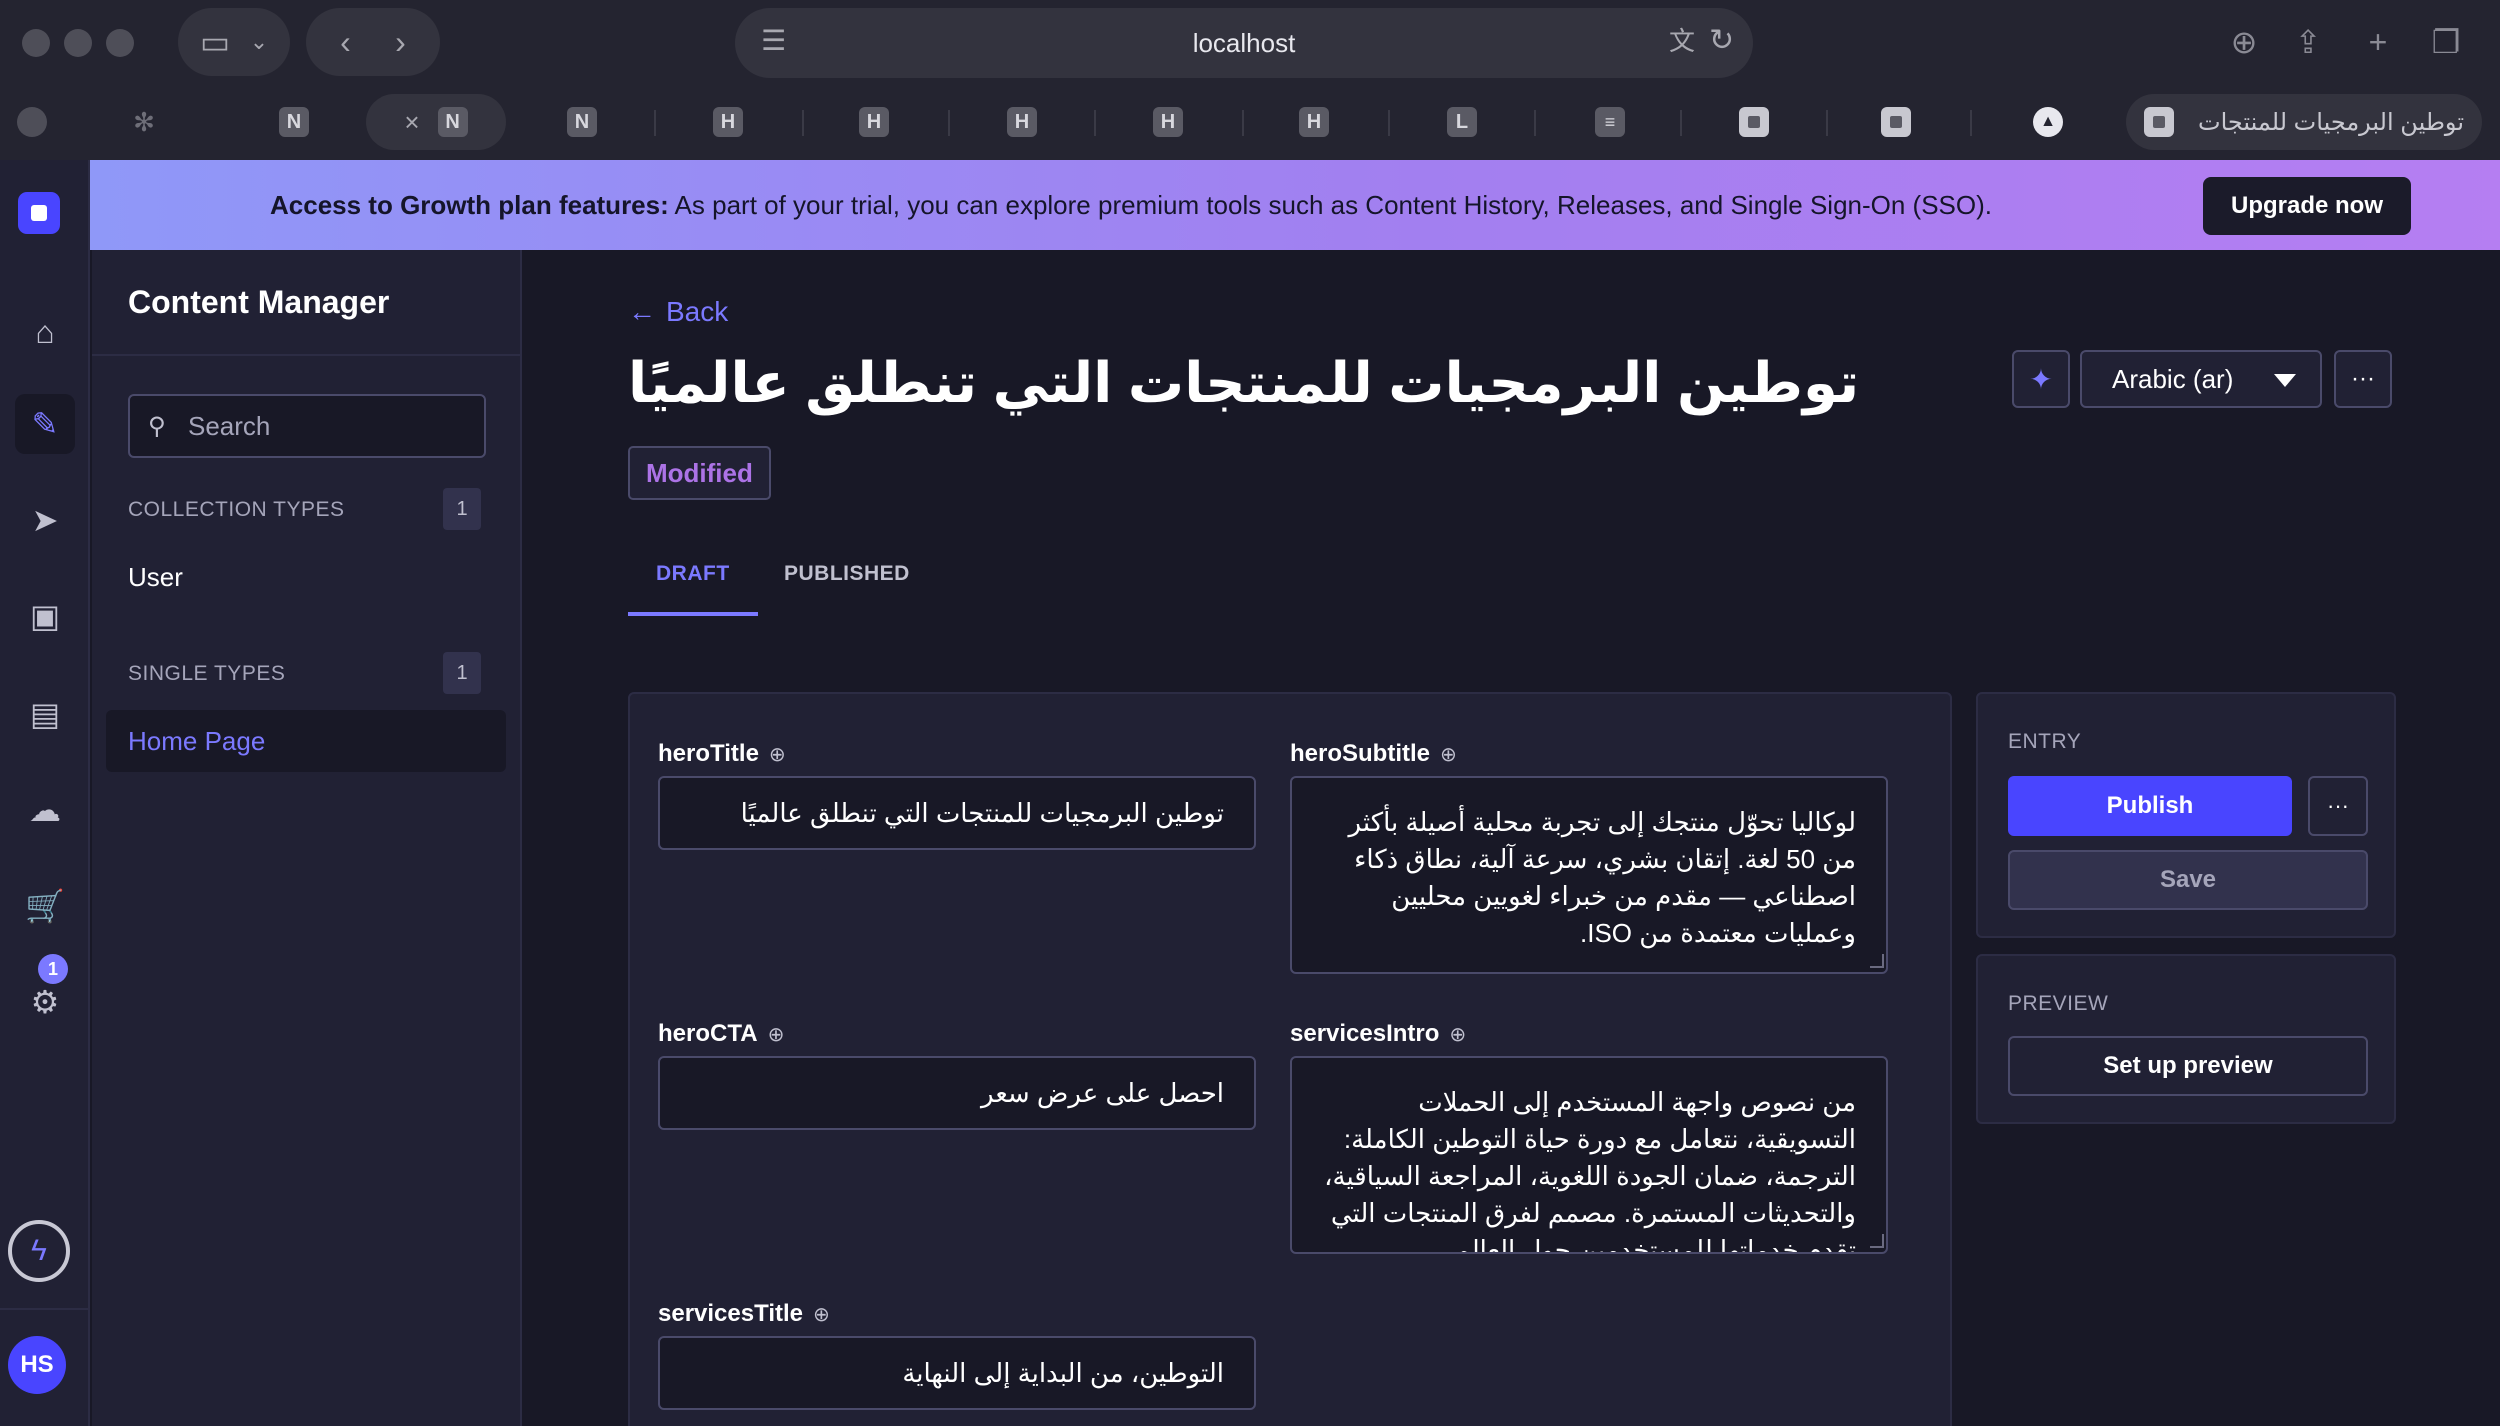 The height and width of the screenshot is (1426, 2500). What do you see at coordinates (1168, 122) in the screenshot?
I see `tab-6: H` at bounding box center [1168, 122].